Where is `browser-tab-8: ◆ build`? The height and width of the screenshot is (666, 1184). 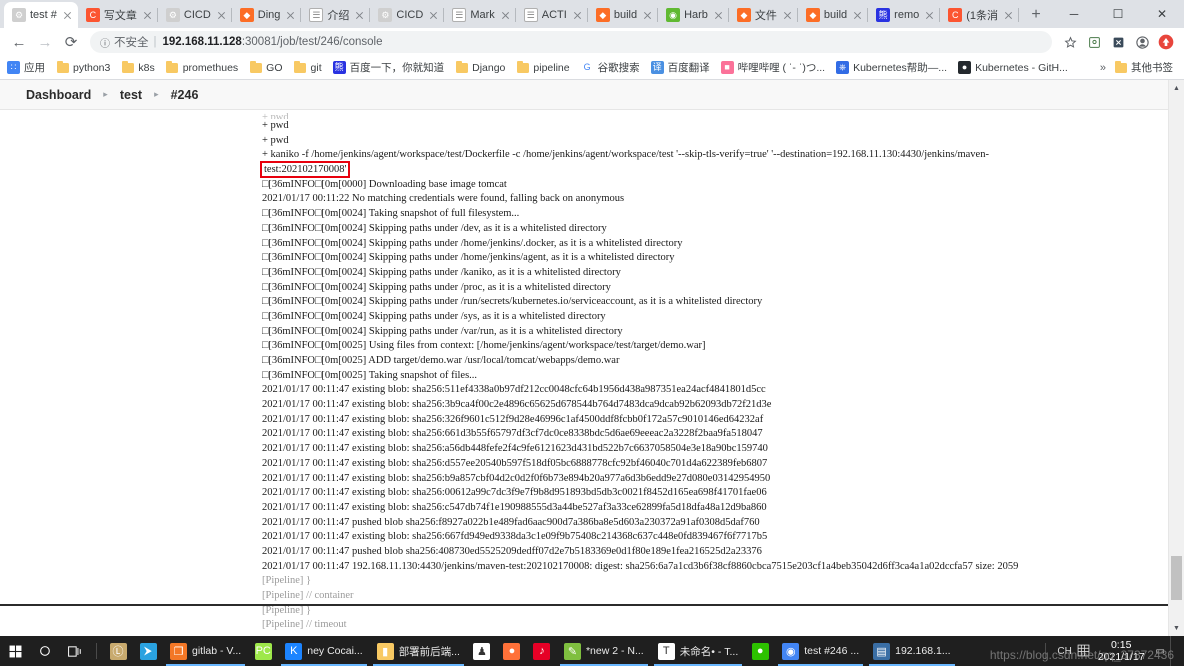
browser-tab-8: ◆ build is located at coordinates (623, 15).